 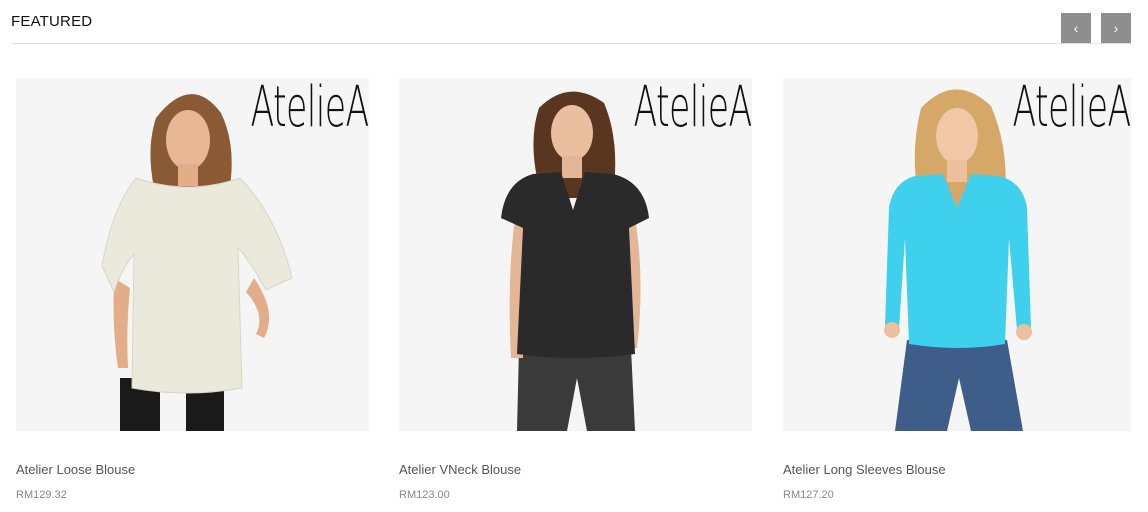 I want to click on section-header: FEATURED ‹ ›, so click(x=571, y=22).